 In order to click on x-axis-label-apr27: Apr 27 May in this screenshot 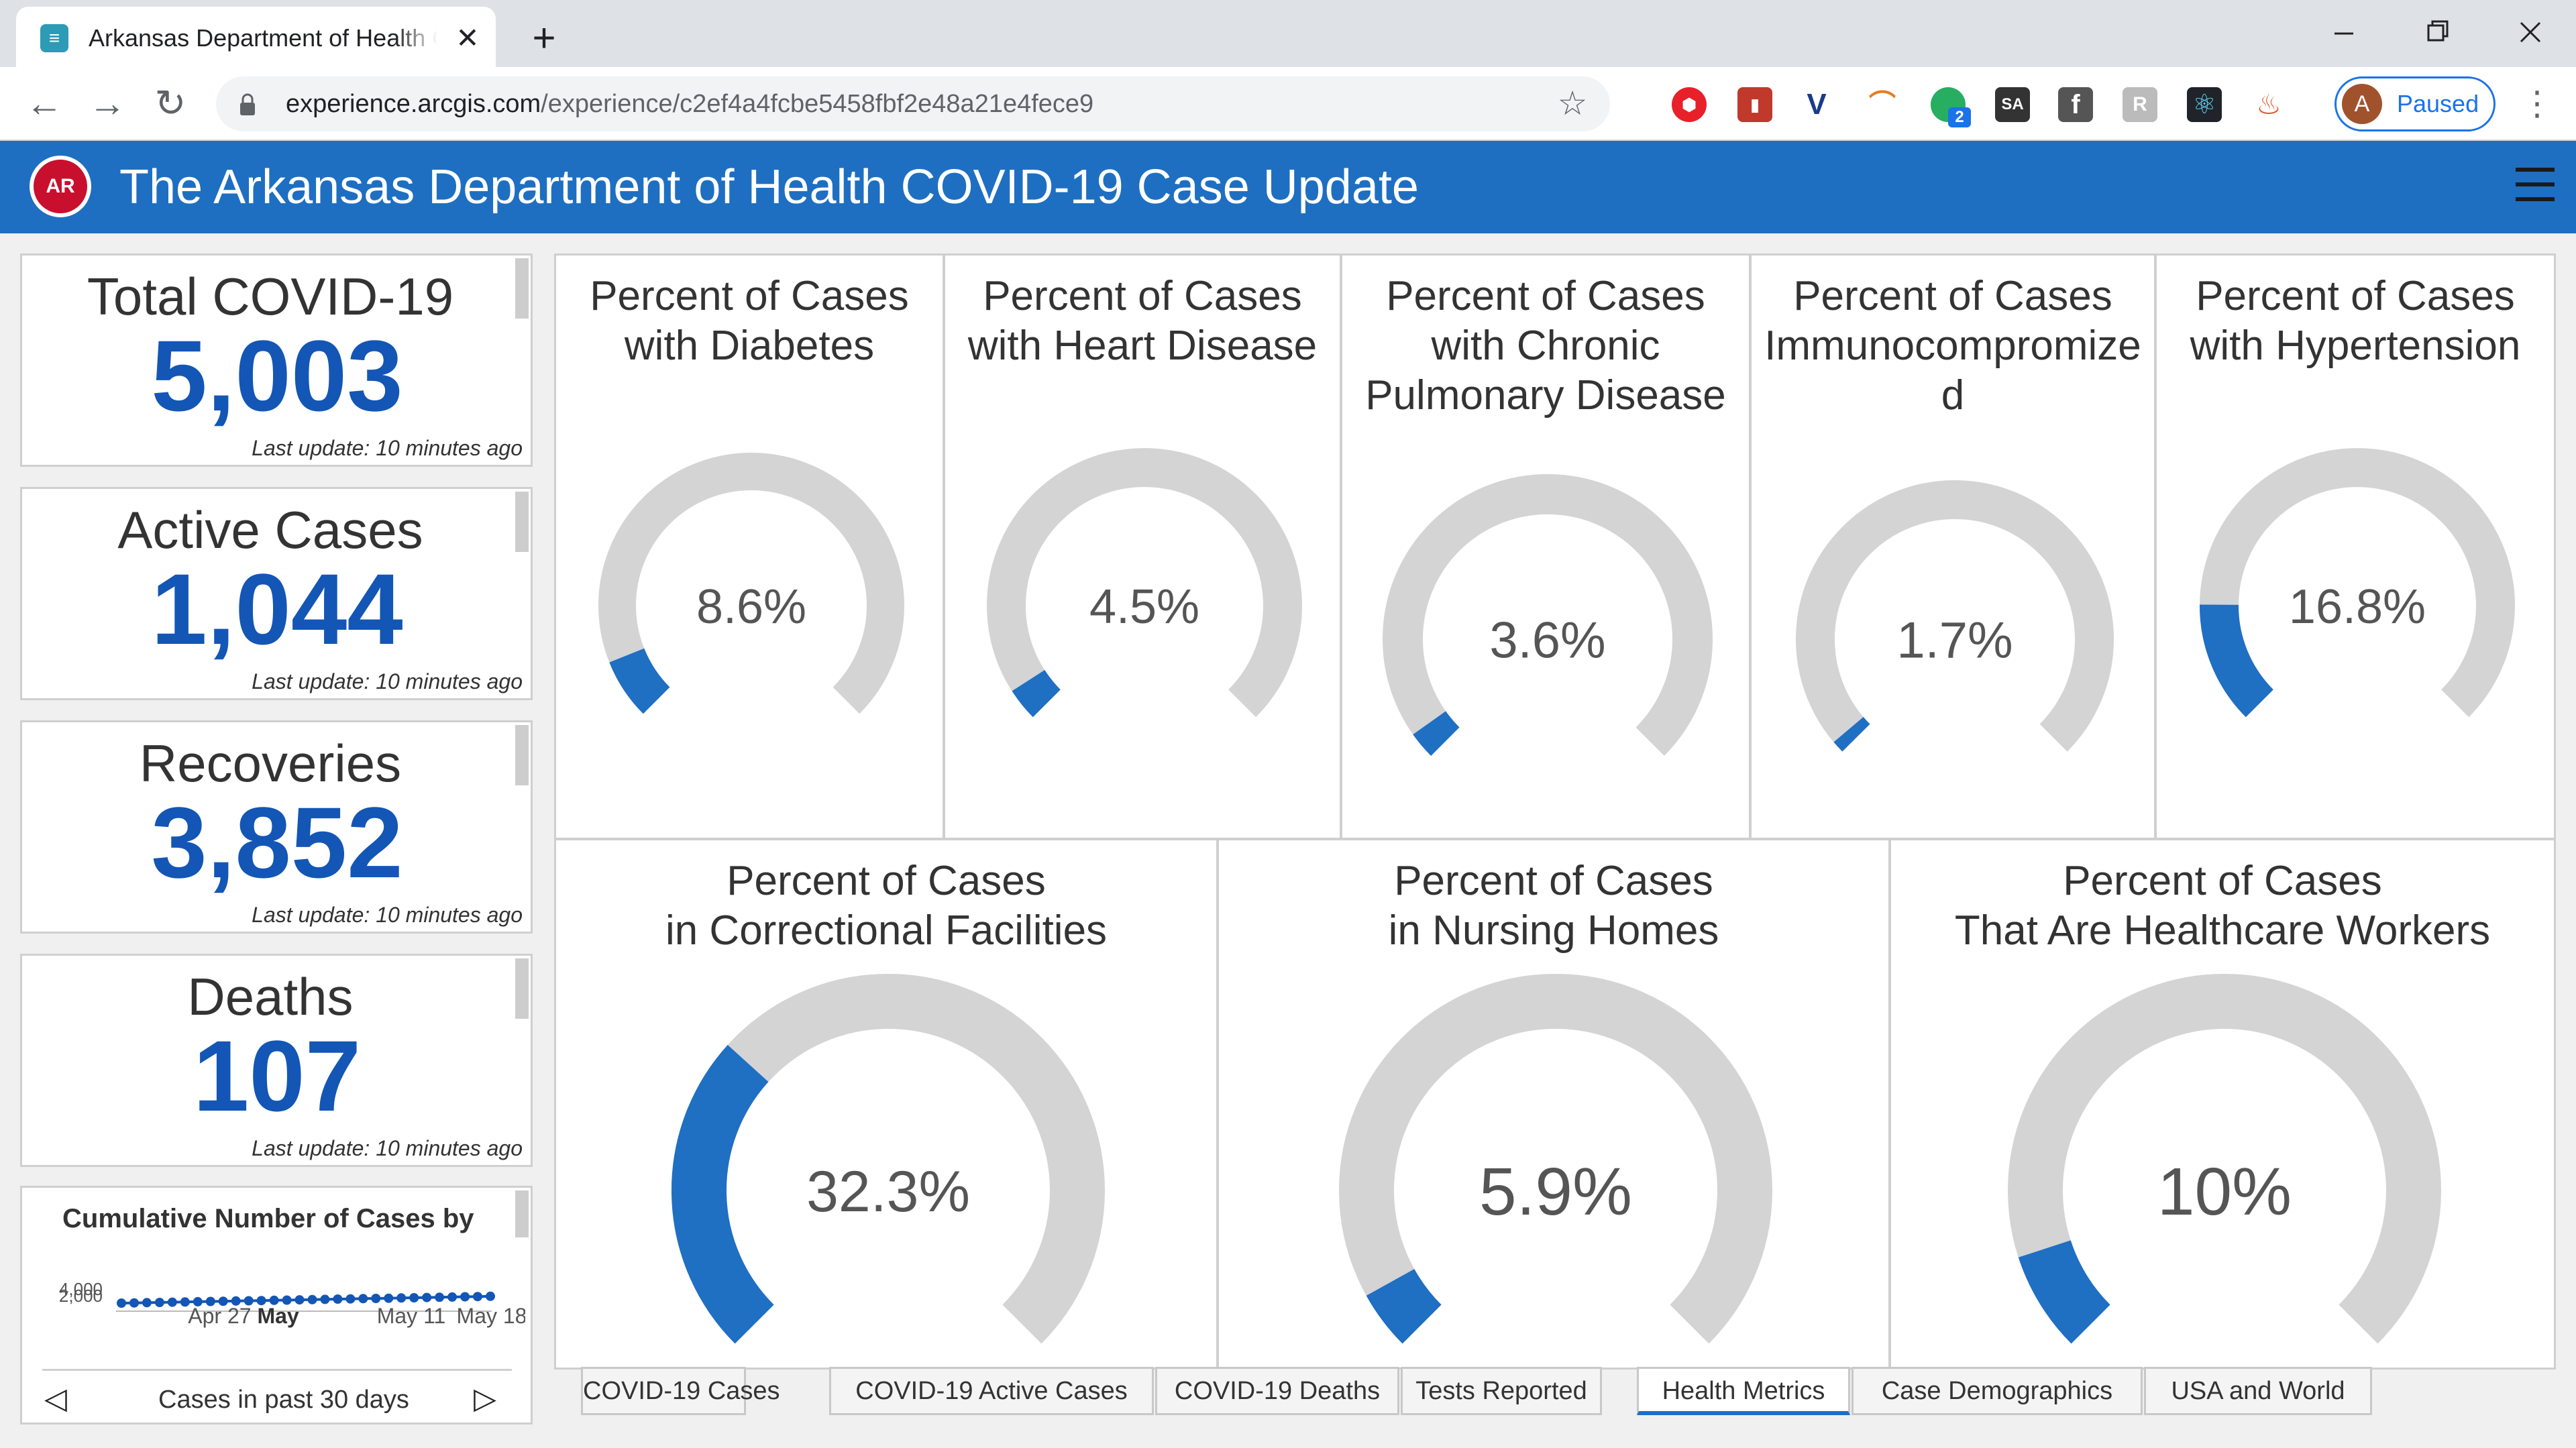, I will do `click(243, 1316)`.